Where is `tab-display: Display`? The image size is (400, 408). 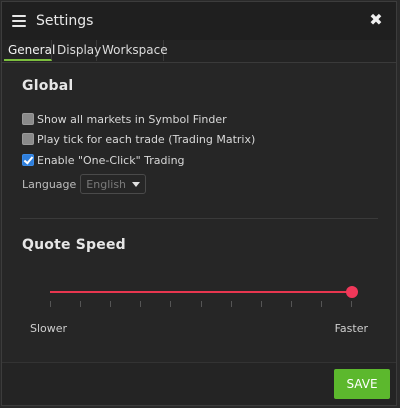
tab-display: Display is located at coordinates (77, 50).